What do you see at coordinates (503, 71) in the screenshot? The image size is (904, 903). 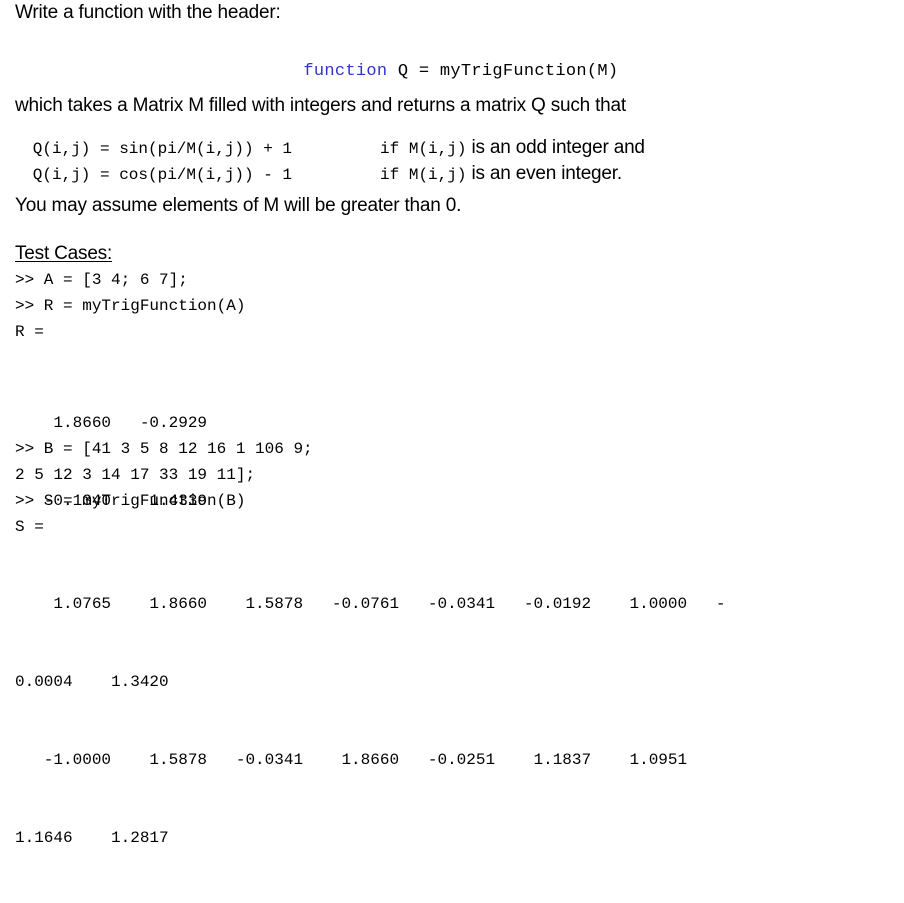 I see `function-signature-rest: Q = myTrigFunction(M)` at bounding box center [503, 71].